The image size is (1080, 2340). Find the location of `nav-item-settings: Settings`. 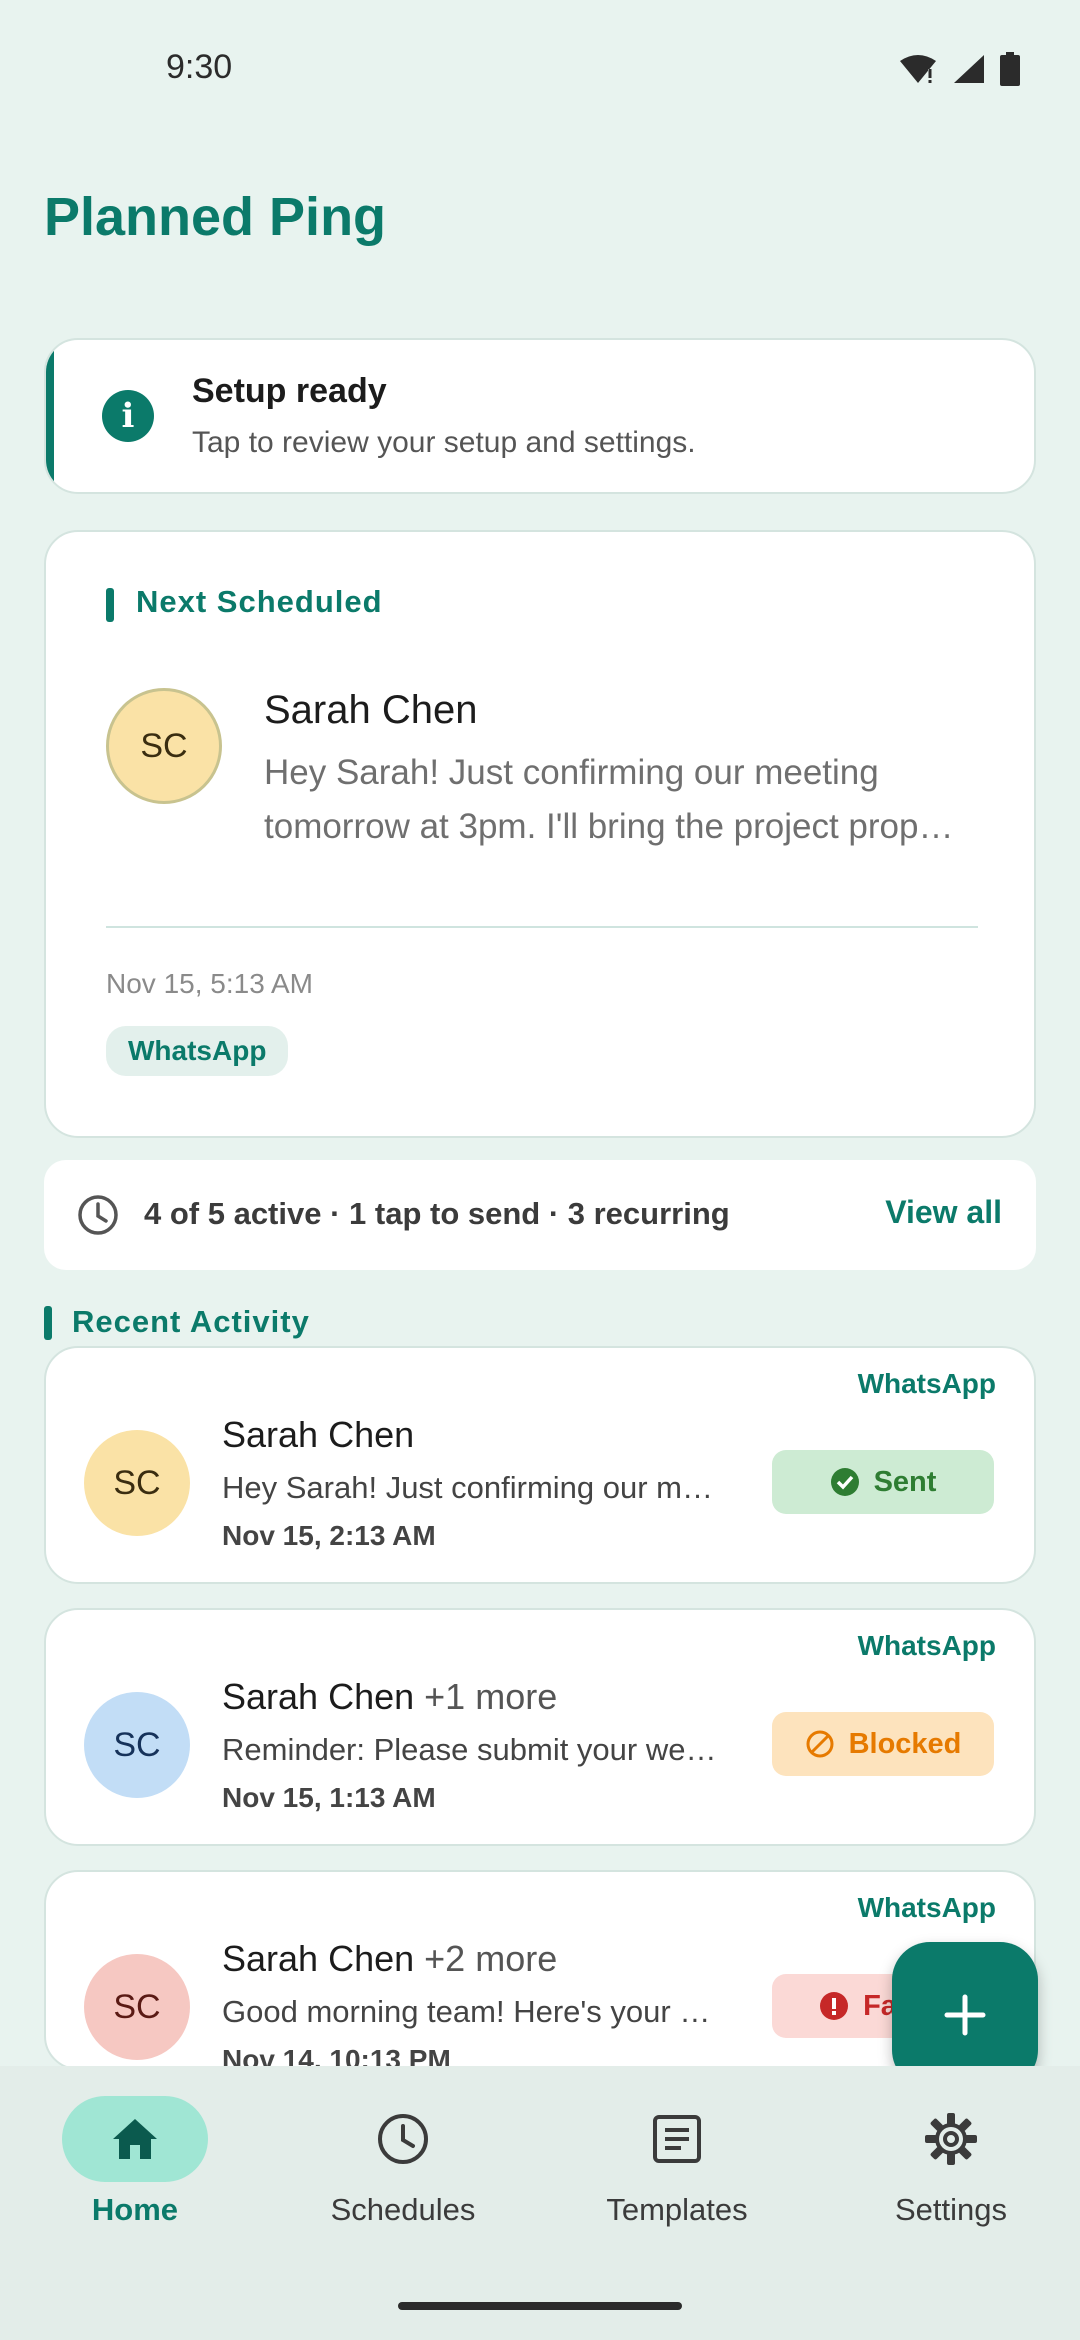

nav-item-settings: Settings is located at coordinates (948, 2162).